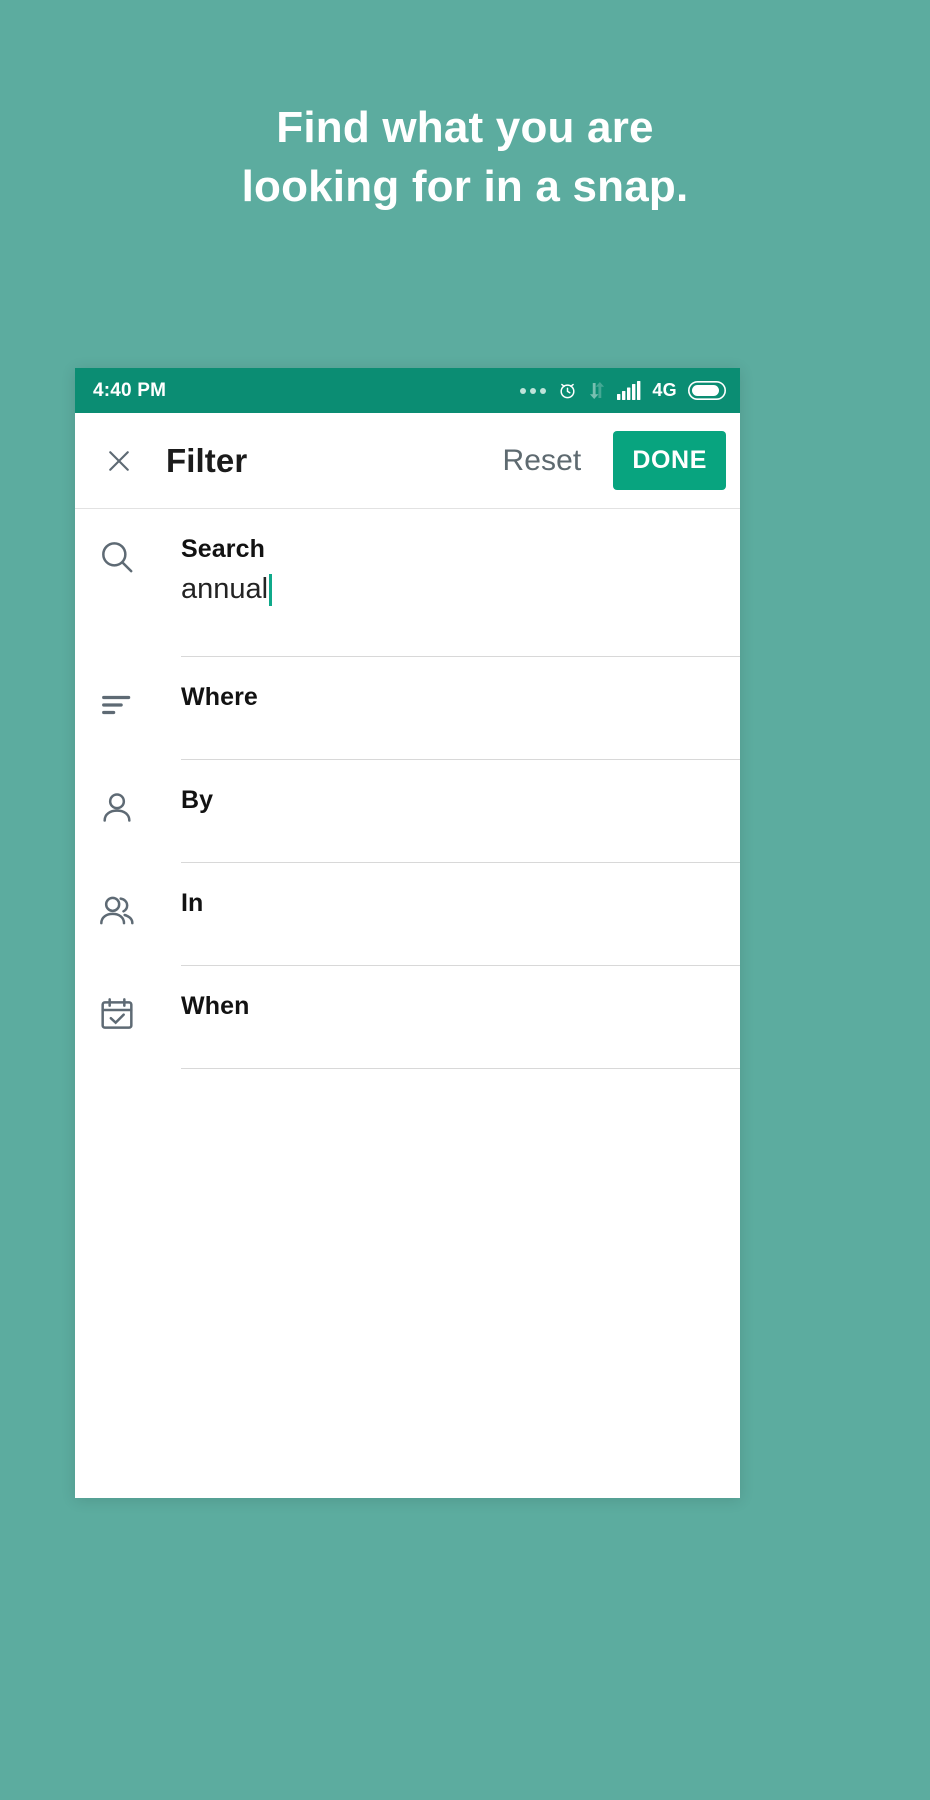  I want to click on signal-bars-icon, so click(629, 390).